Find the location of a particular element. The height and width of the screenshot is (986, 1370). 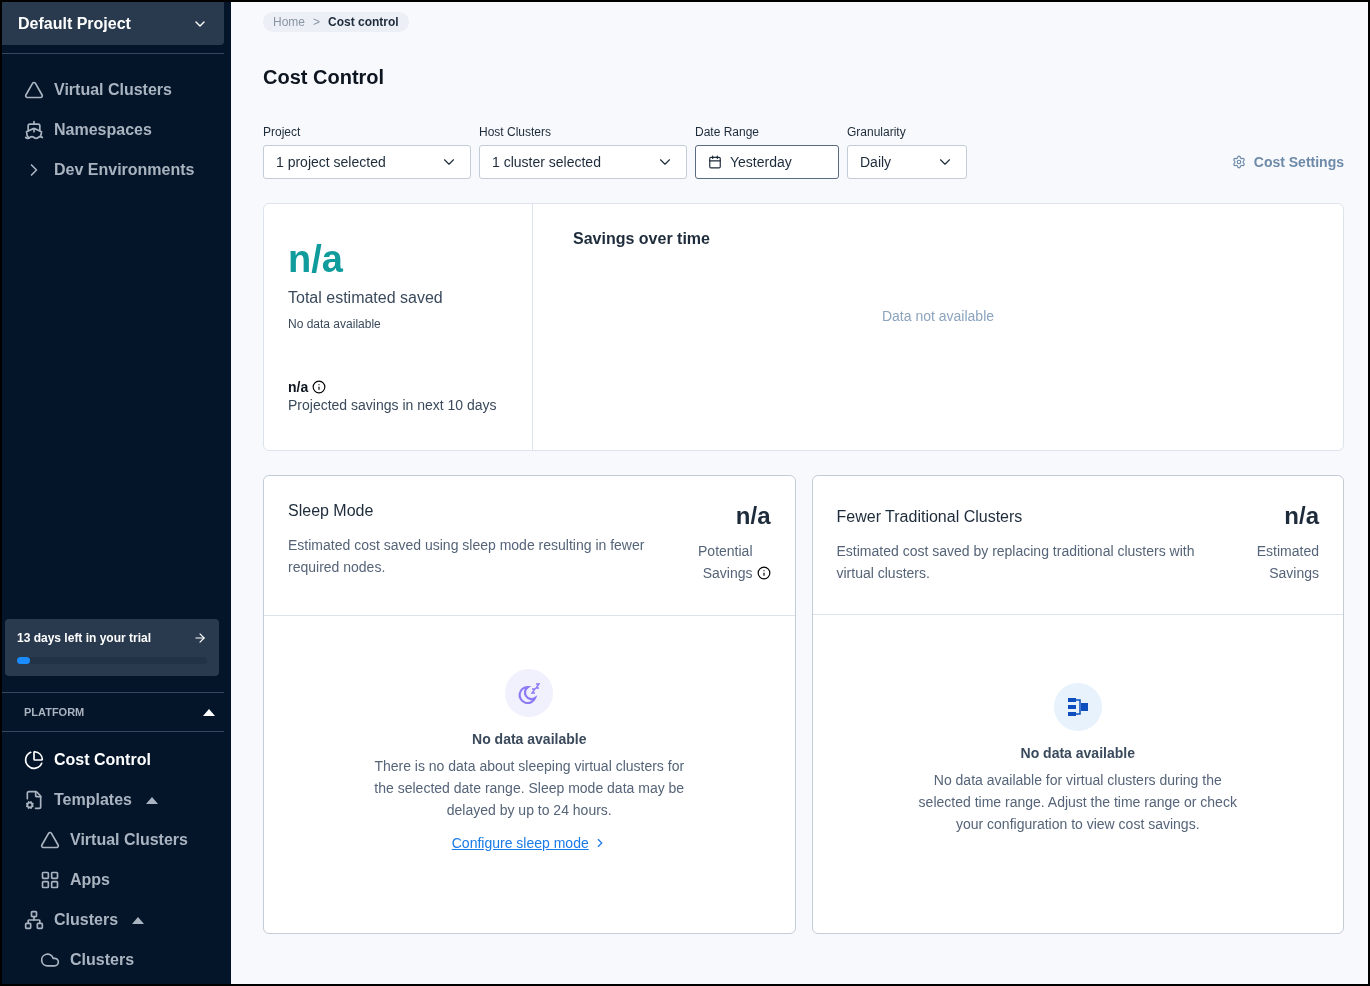

trial-text: 13 days left in your trial is located at coordinates (84, 638).